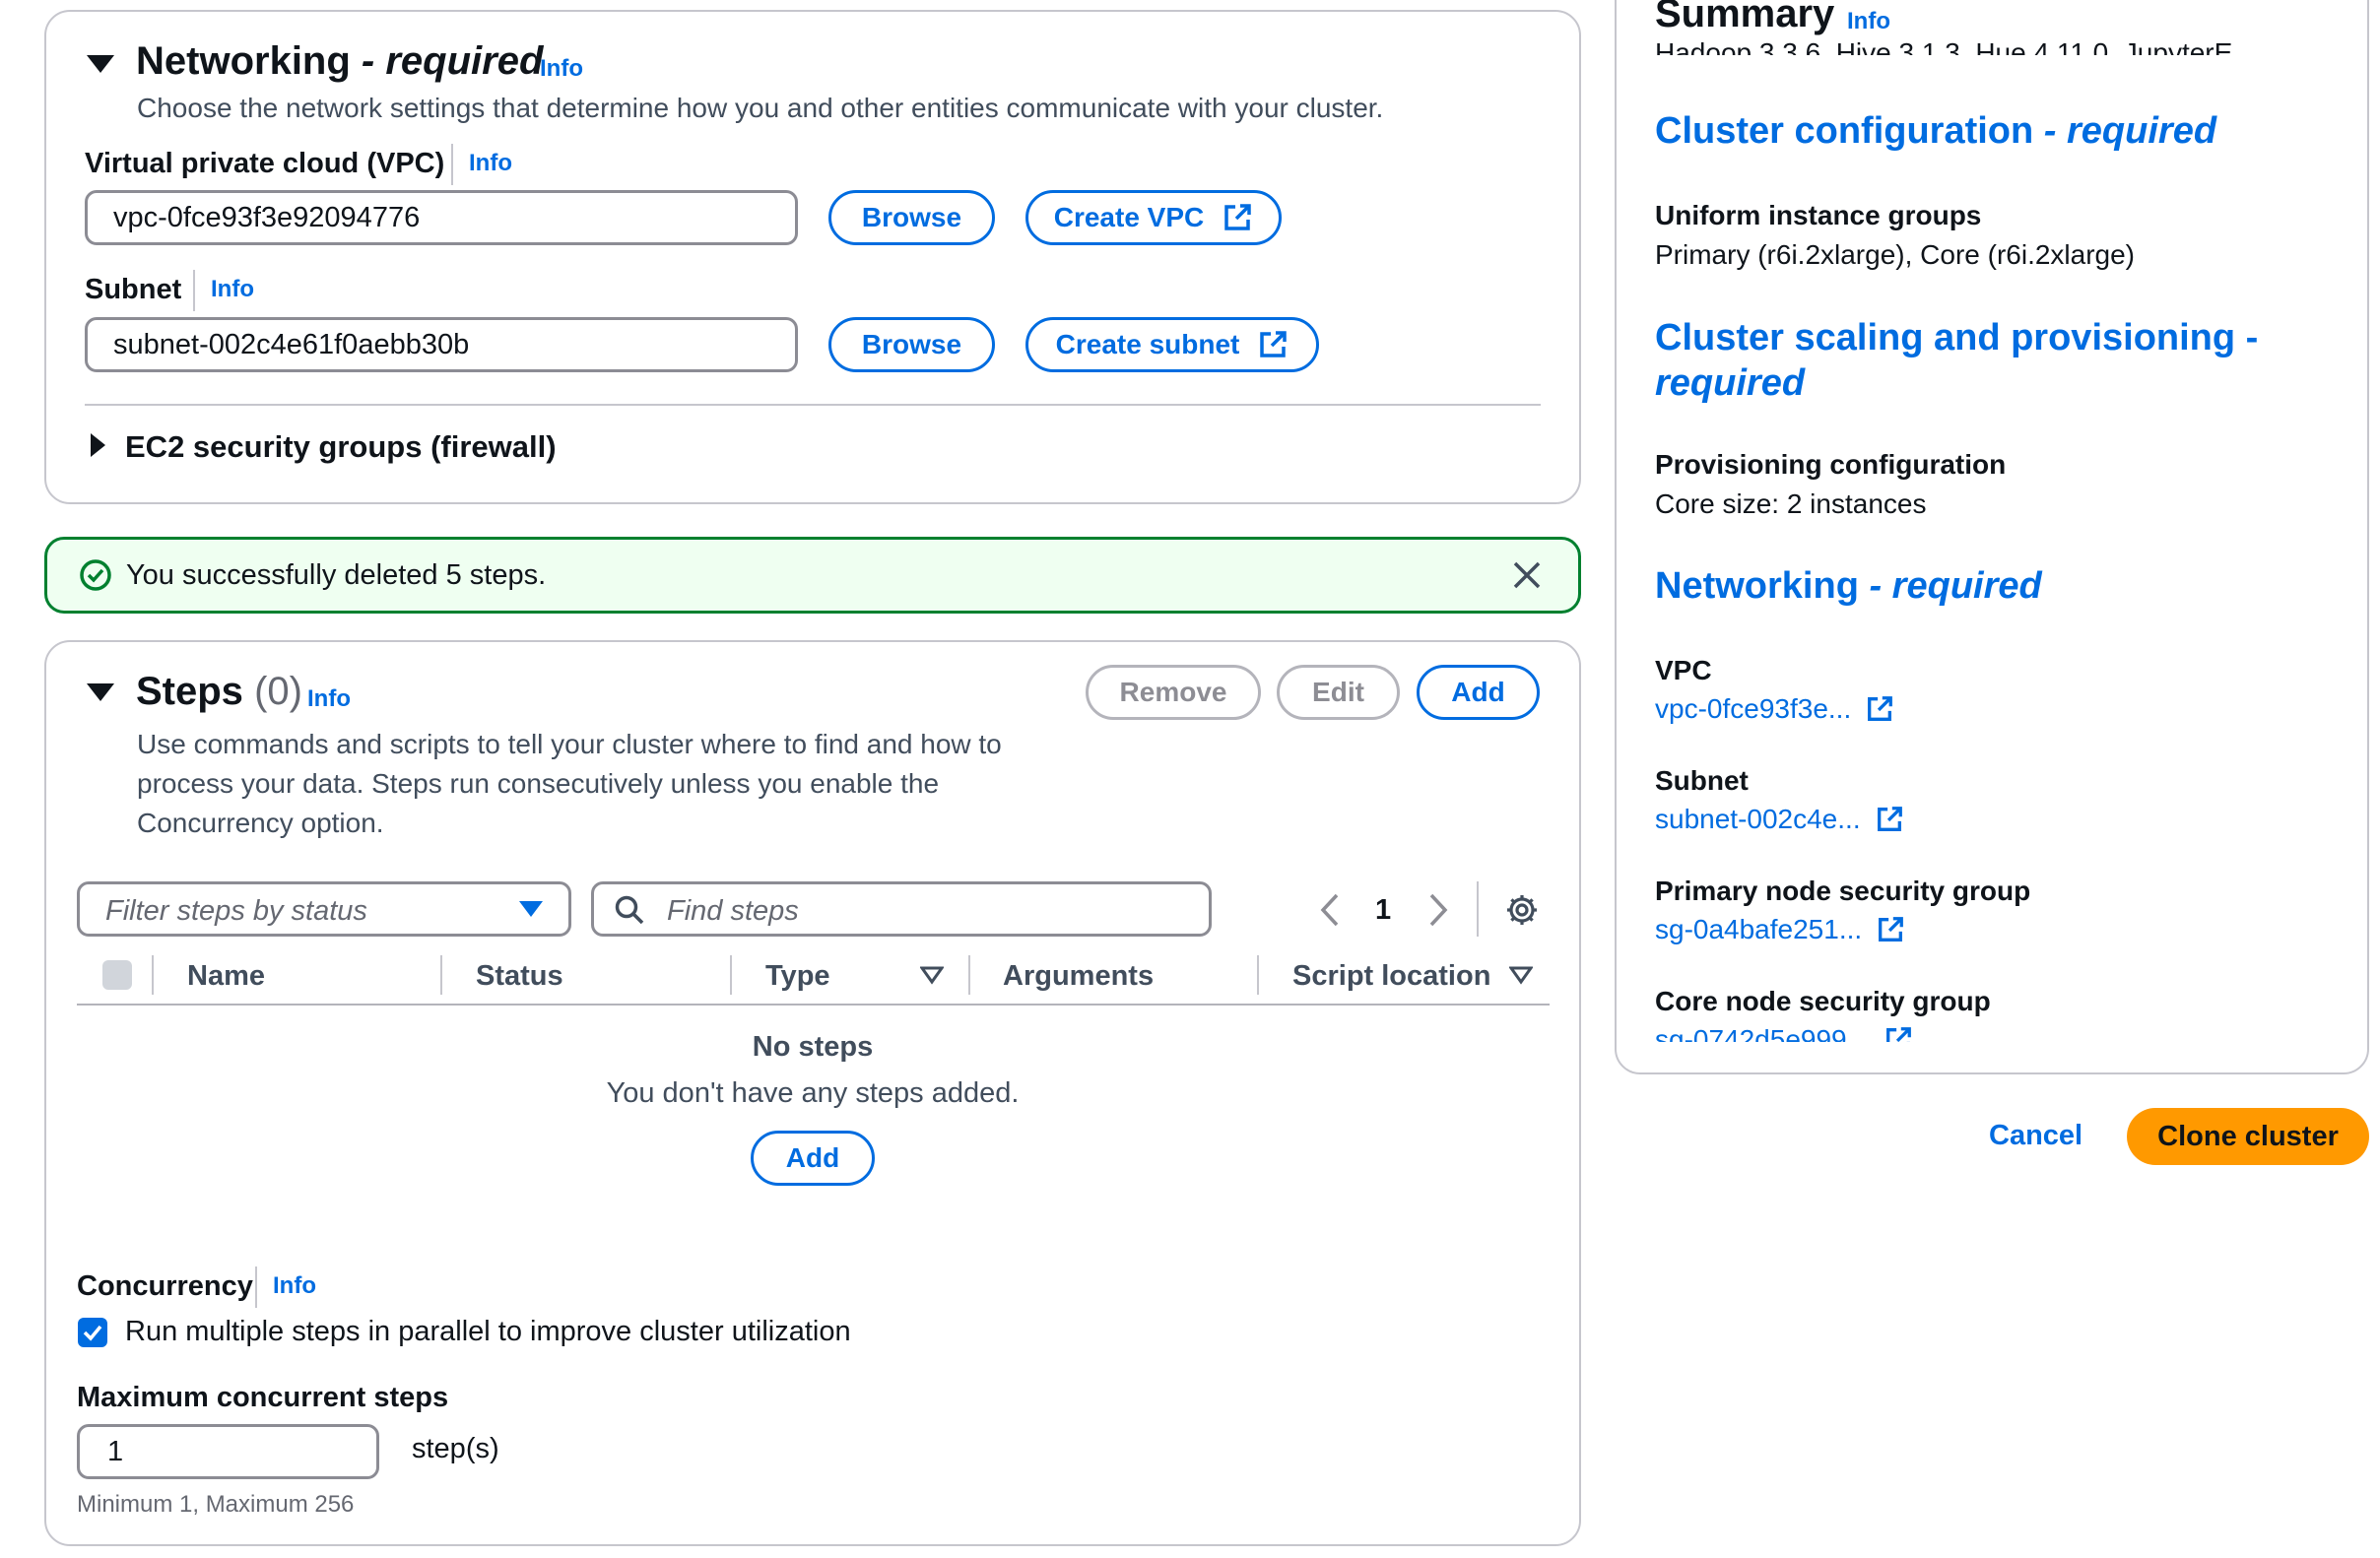  Describe the element at coordinates (733, 911) in the screenshot. I see `search-placeholder: Find steps` at that location.